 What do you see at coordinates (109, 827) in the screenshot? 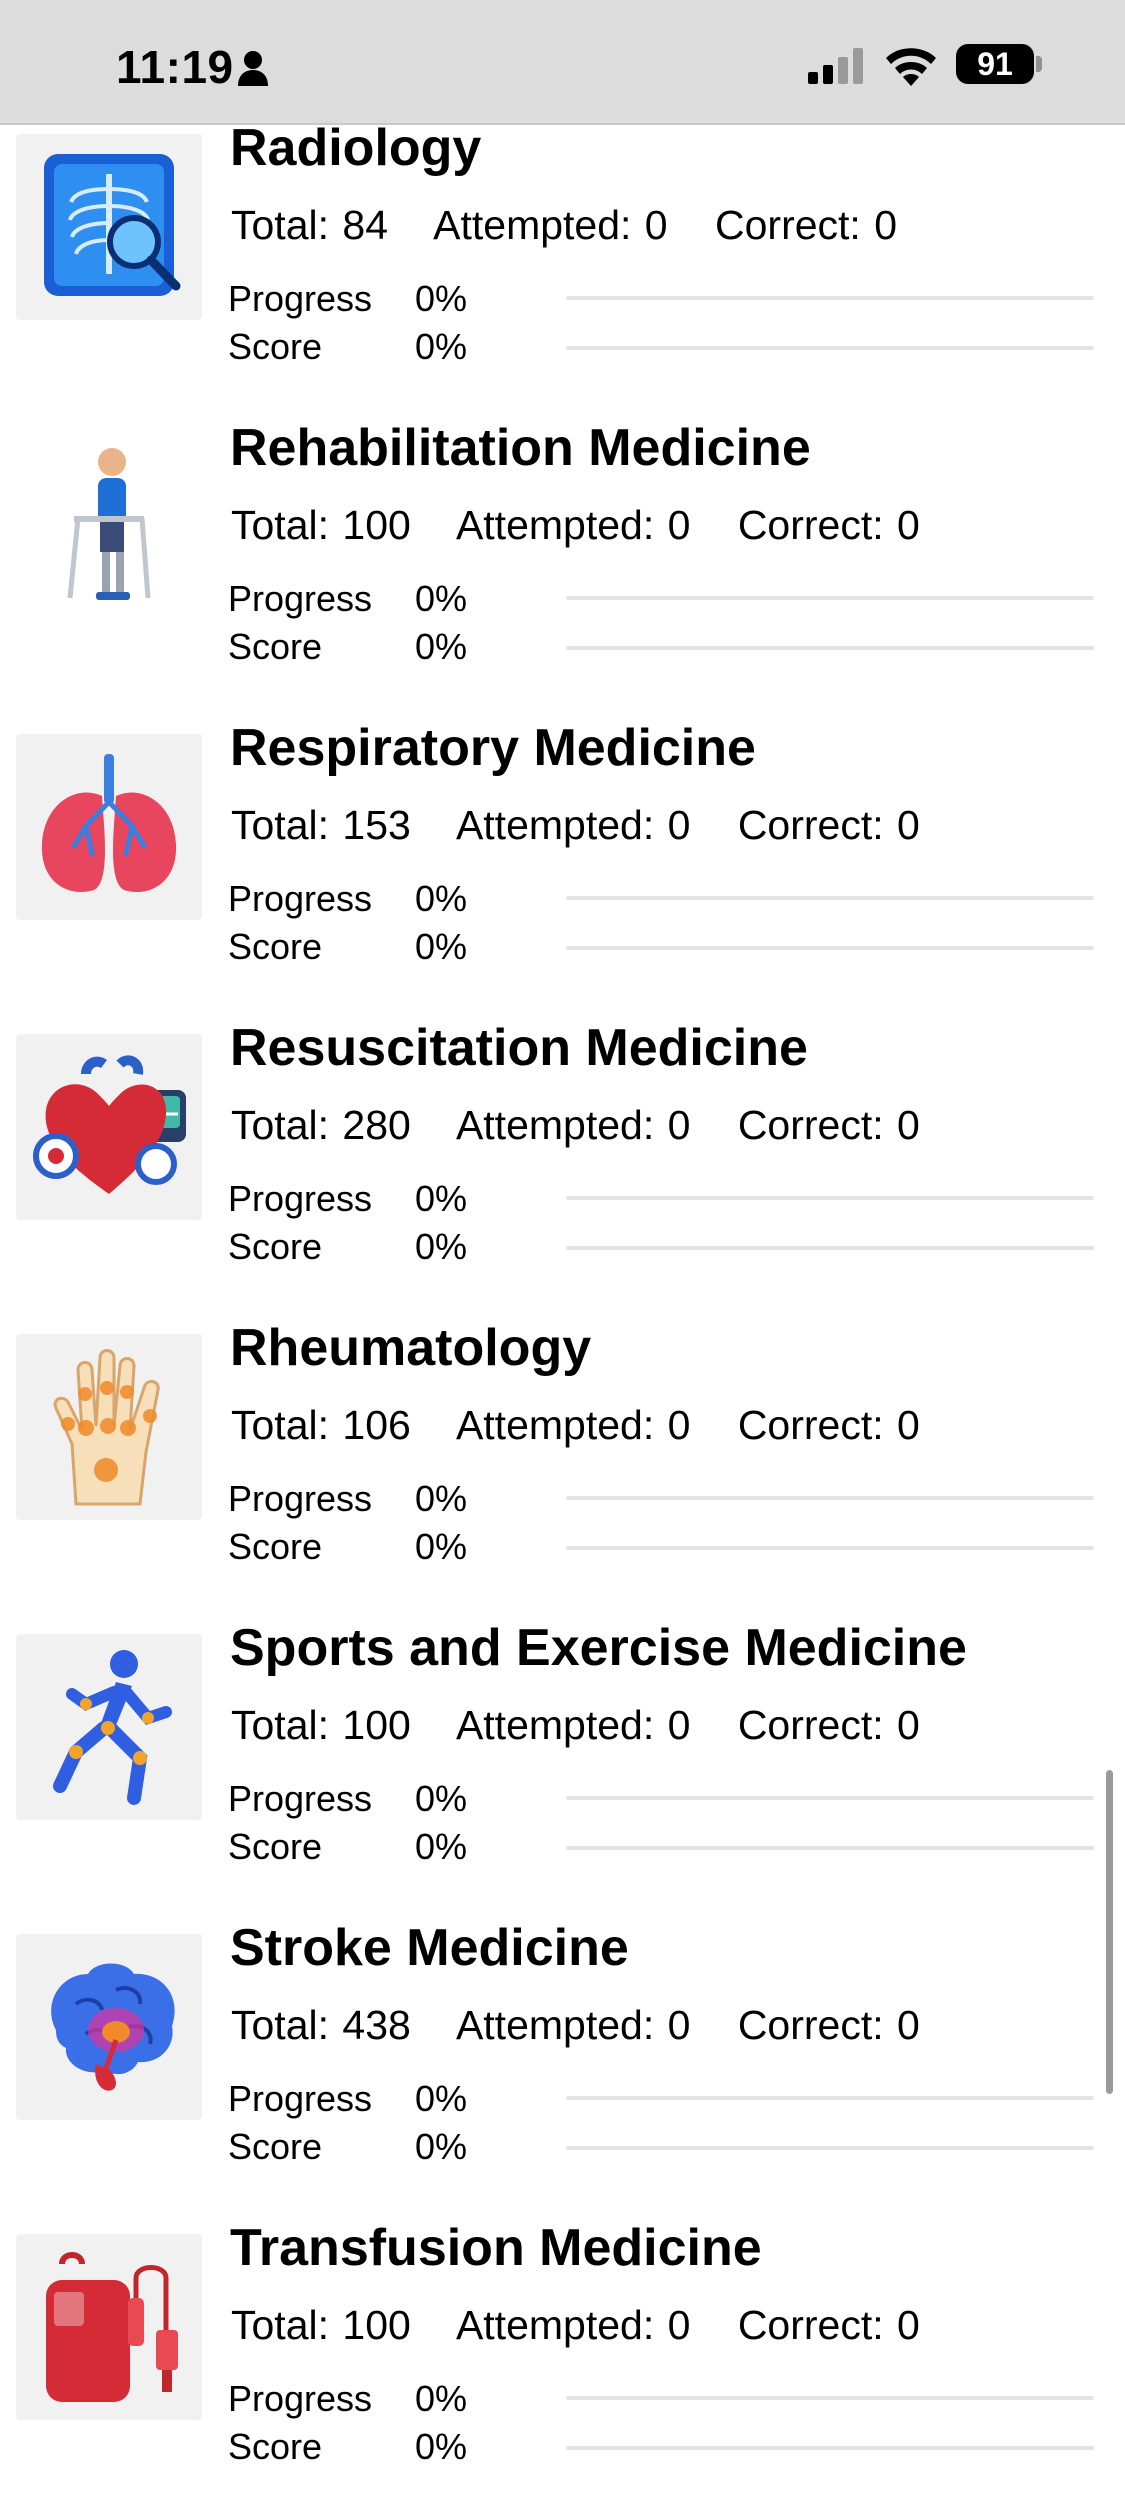
I see `lungs-icon` at bounding box center [109, 827].